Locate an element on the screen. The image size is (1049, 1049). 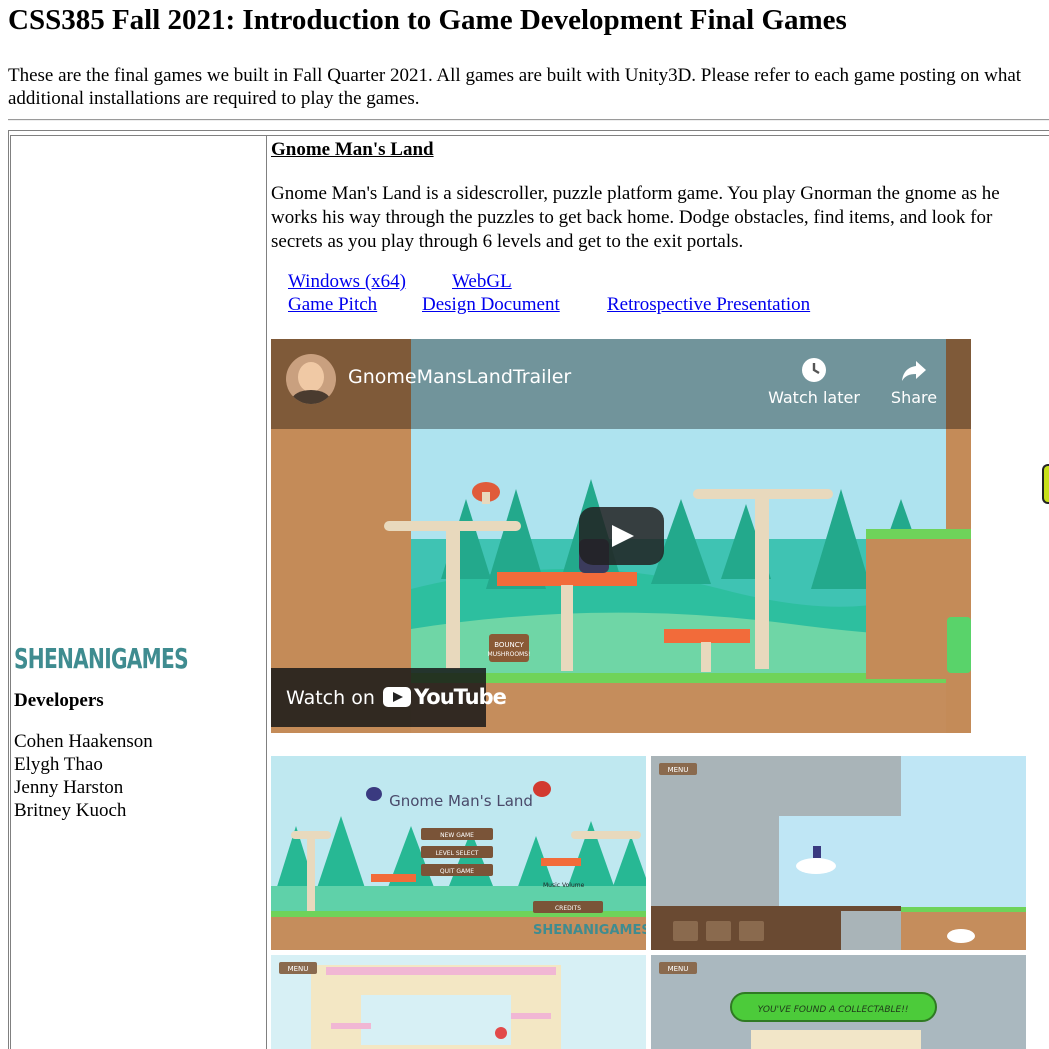
game-pitch-link: Game Pitch is located at coordinates (332, 305).